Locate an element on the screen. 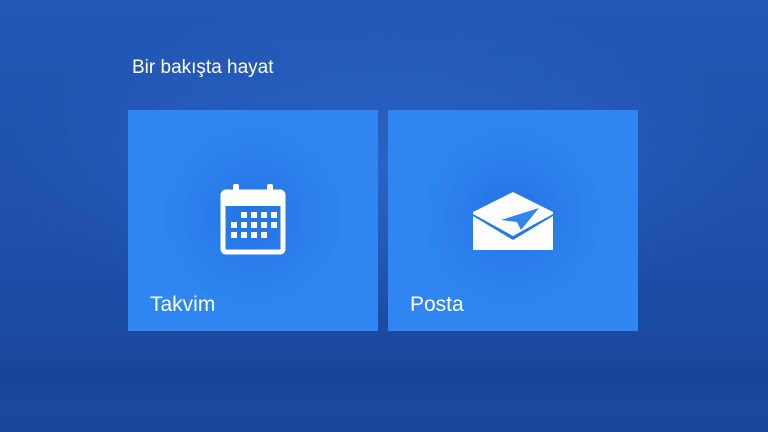 The image size is (768, 432). mail-icon is located at coordinates (513, 223).